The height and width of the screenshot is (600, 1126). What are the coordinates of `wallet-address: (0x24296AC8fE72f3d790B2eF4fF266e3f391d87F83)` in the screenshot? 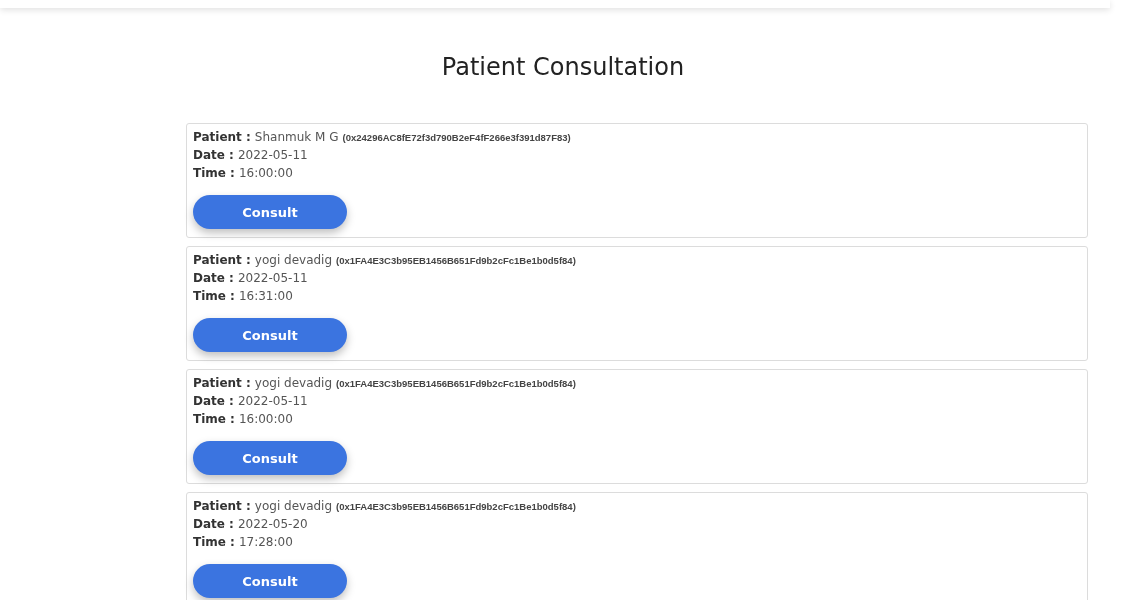 It's located at (456, 137).